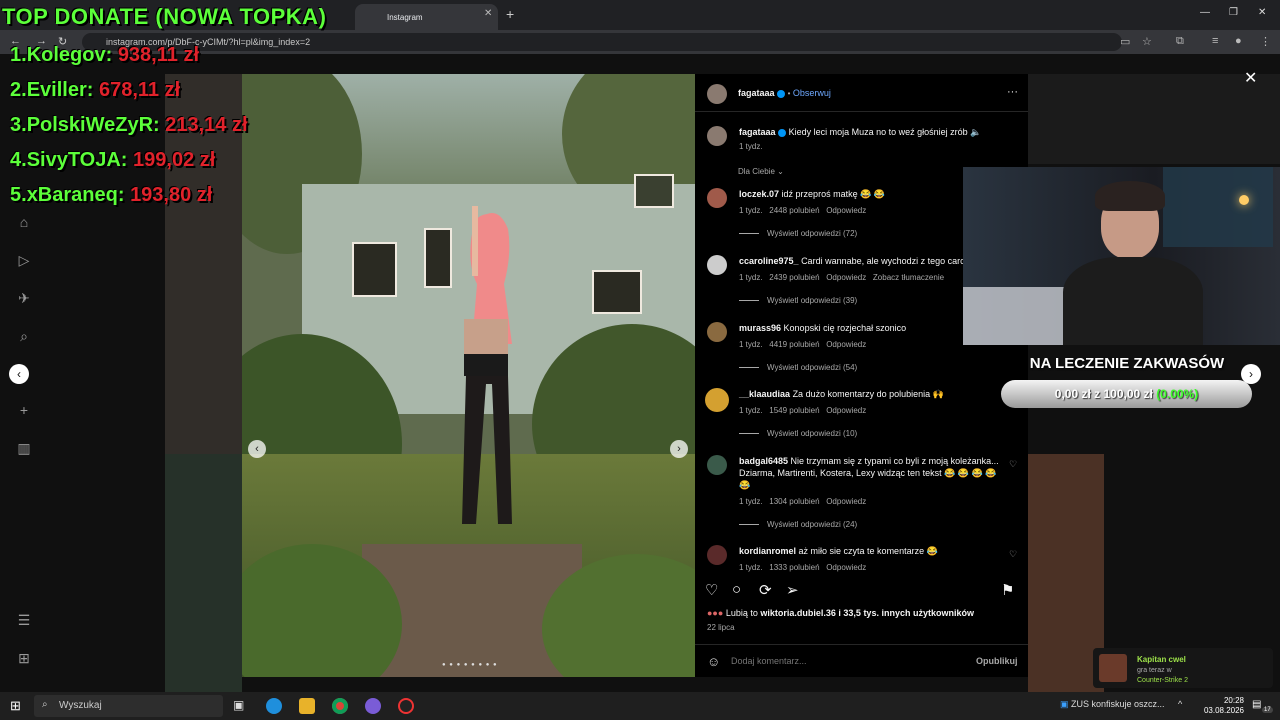 The image size is (1280, 720). What do you see at coordinates (238, 705) in the screenshot?
I see `task-view-icon: ▣` at bounding box center [238, 705].